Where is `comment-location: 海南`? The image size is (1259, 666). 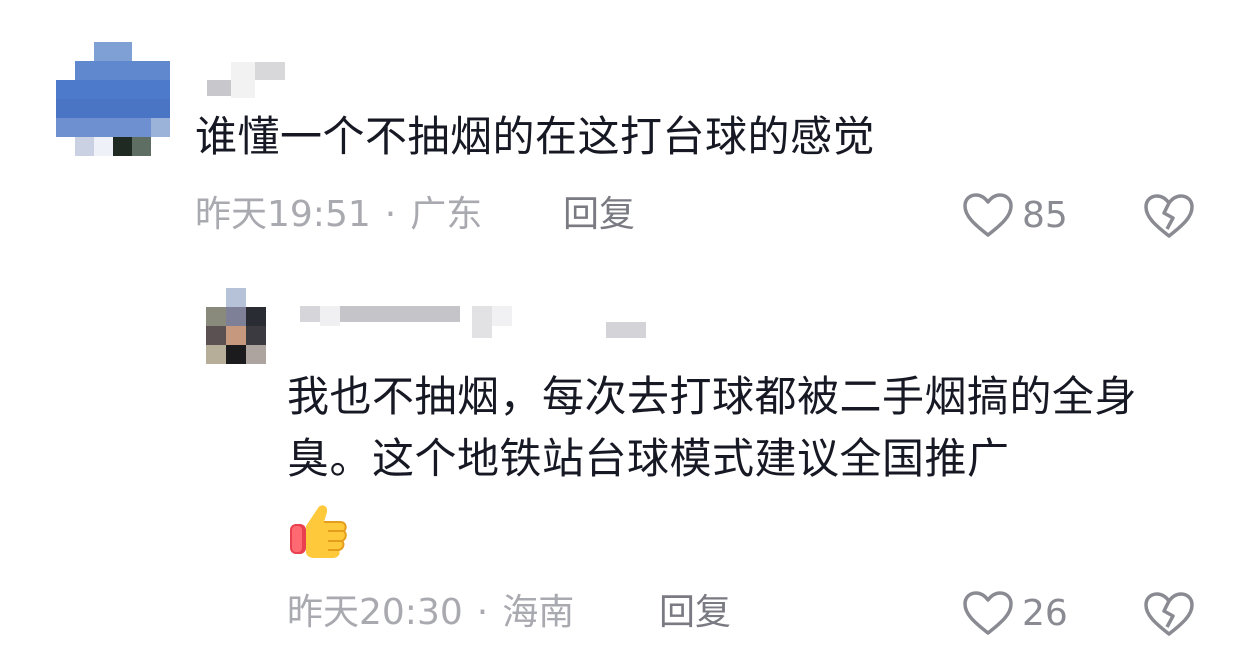 comment-location: 海南 is located at coordinates (538, 612).